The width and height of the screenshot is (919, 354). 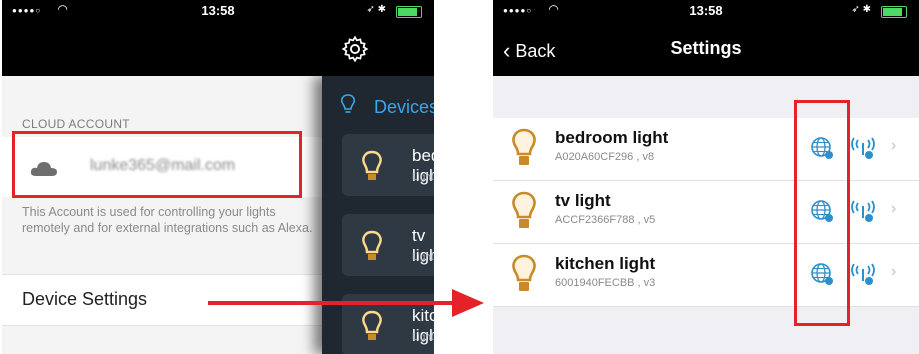 What do you see at coordinates (706, 149) in the screenshot?
I see `device-row: bedroom light A020A60CF296 , v8 ›` at bounding box center [706, 149].